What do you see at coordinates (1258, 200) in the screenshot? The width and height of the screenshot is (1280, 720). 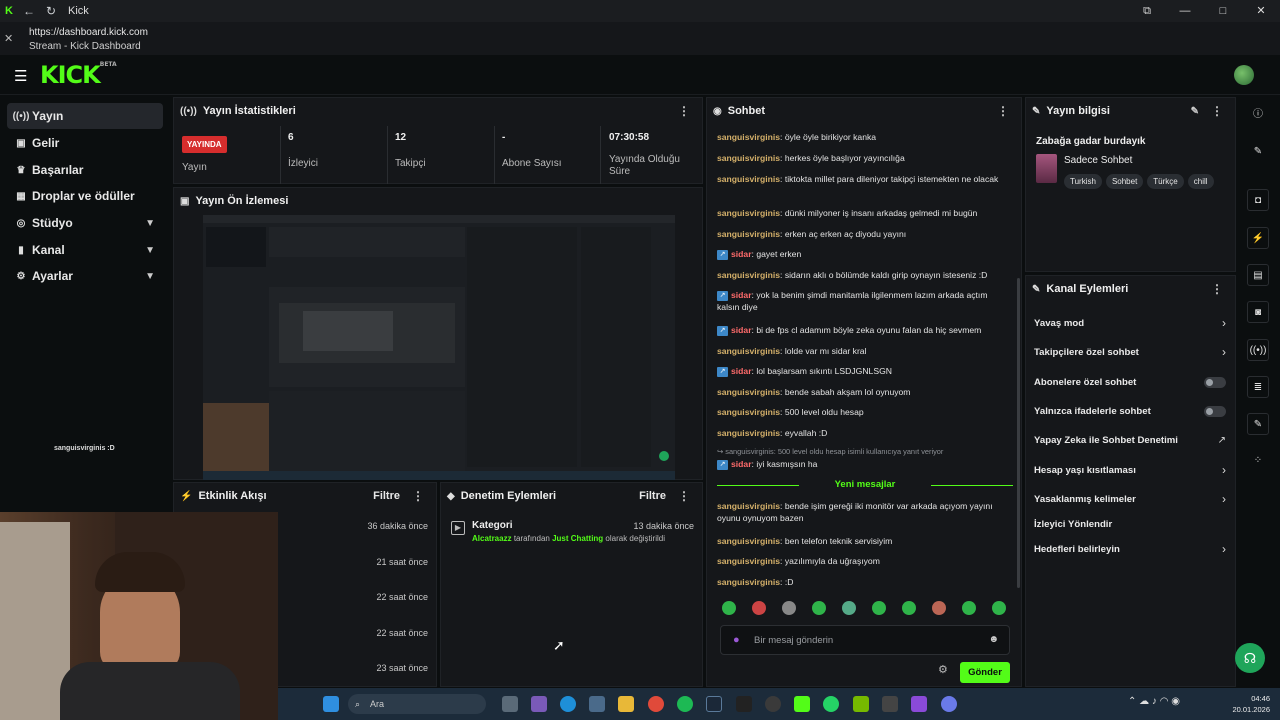 I see `camera-icon: ◘` at bounding box center [1258, 200].